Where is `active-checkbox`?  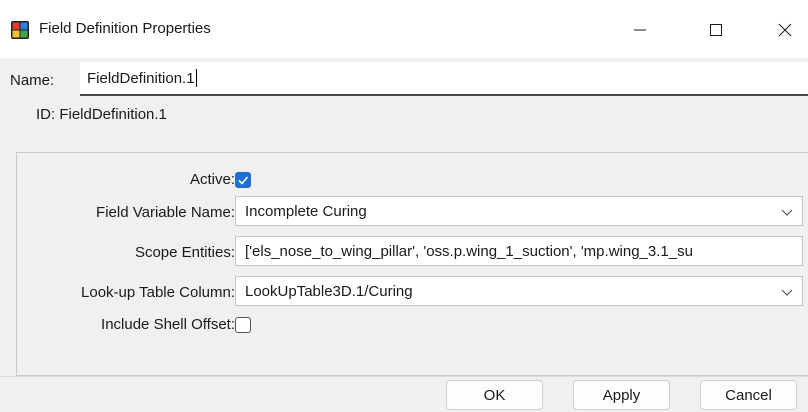
active-checkbox is located at coordinates (243, 180).